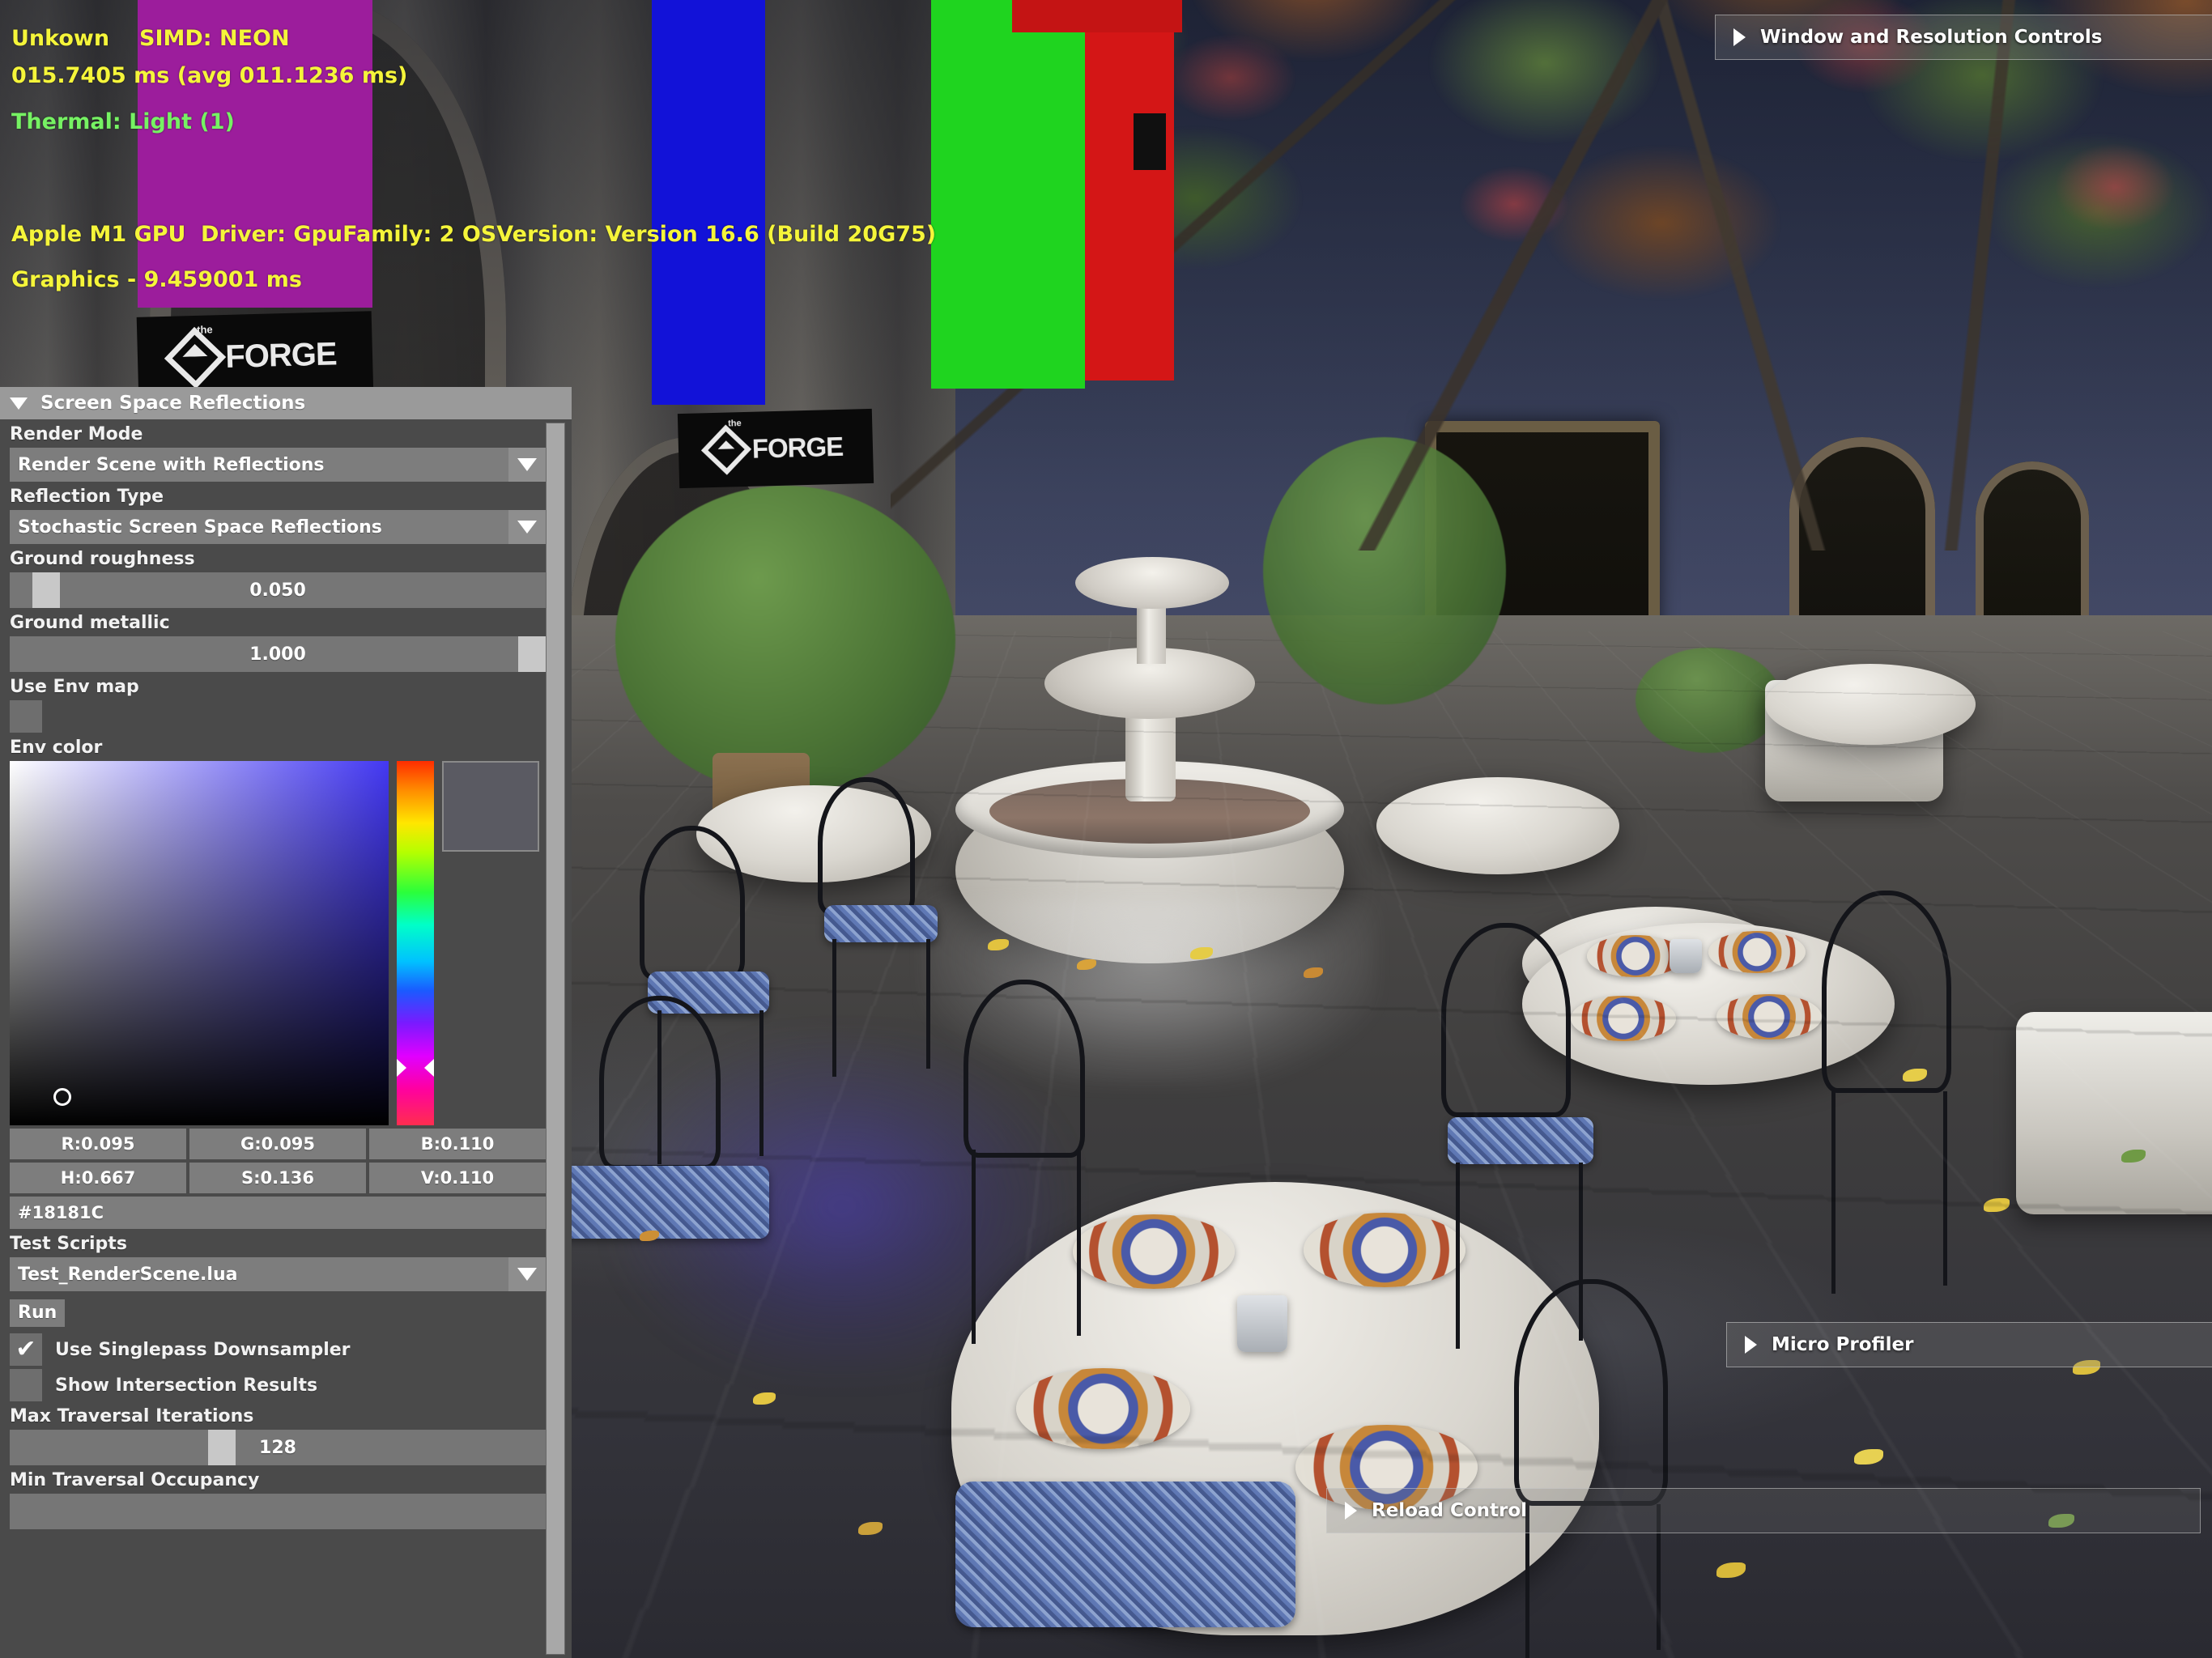 This screenshot has width=2212, height=1658. I want to click on env-color-label: Env color, so click(56, 748).